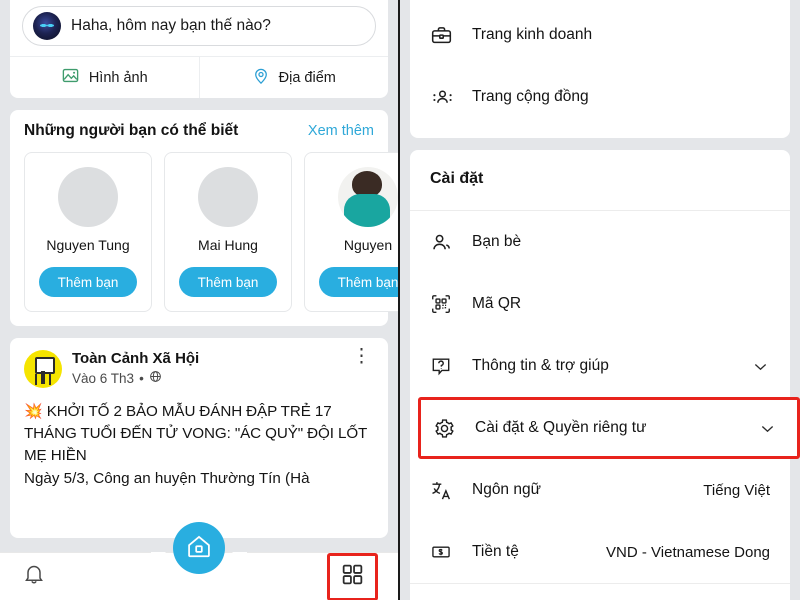 The height and width of the screenshot is (600, 800). I want to click on composer-action-location-label: Địa điểm, so click(307, 77).